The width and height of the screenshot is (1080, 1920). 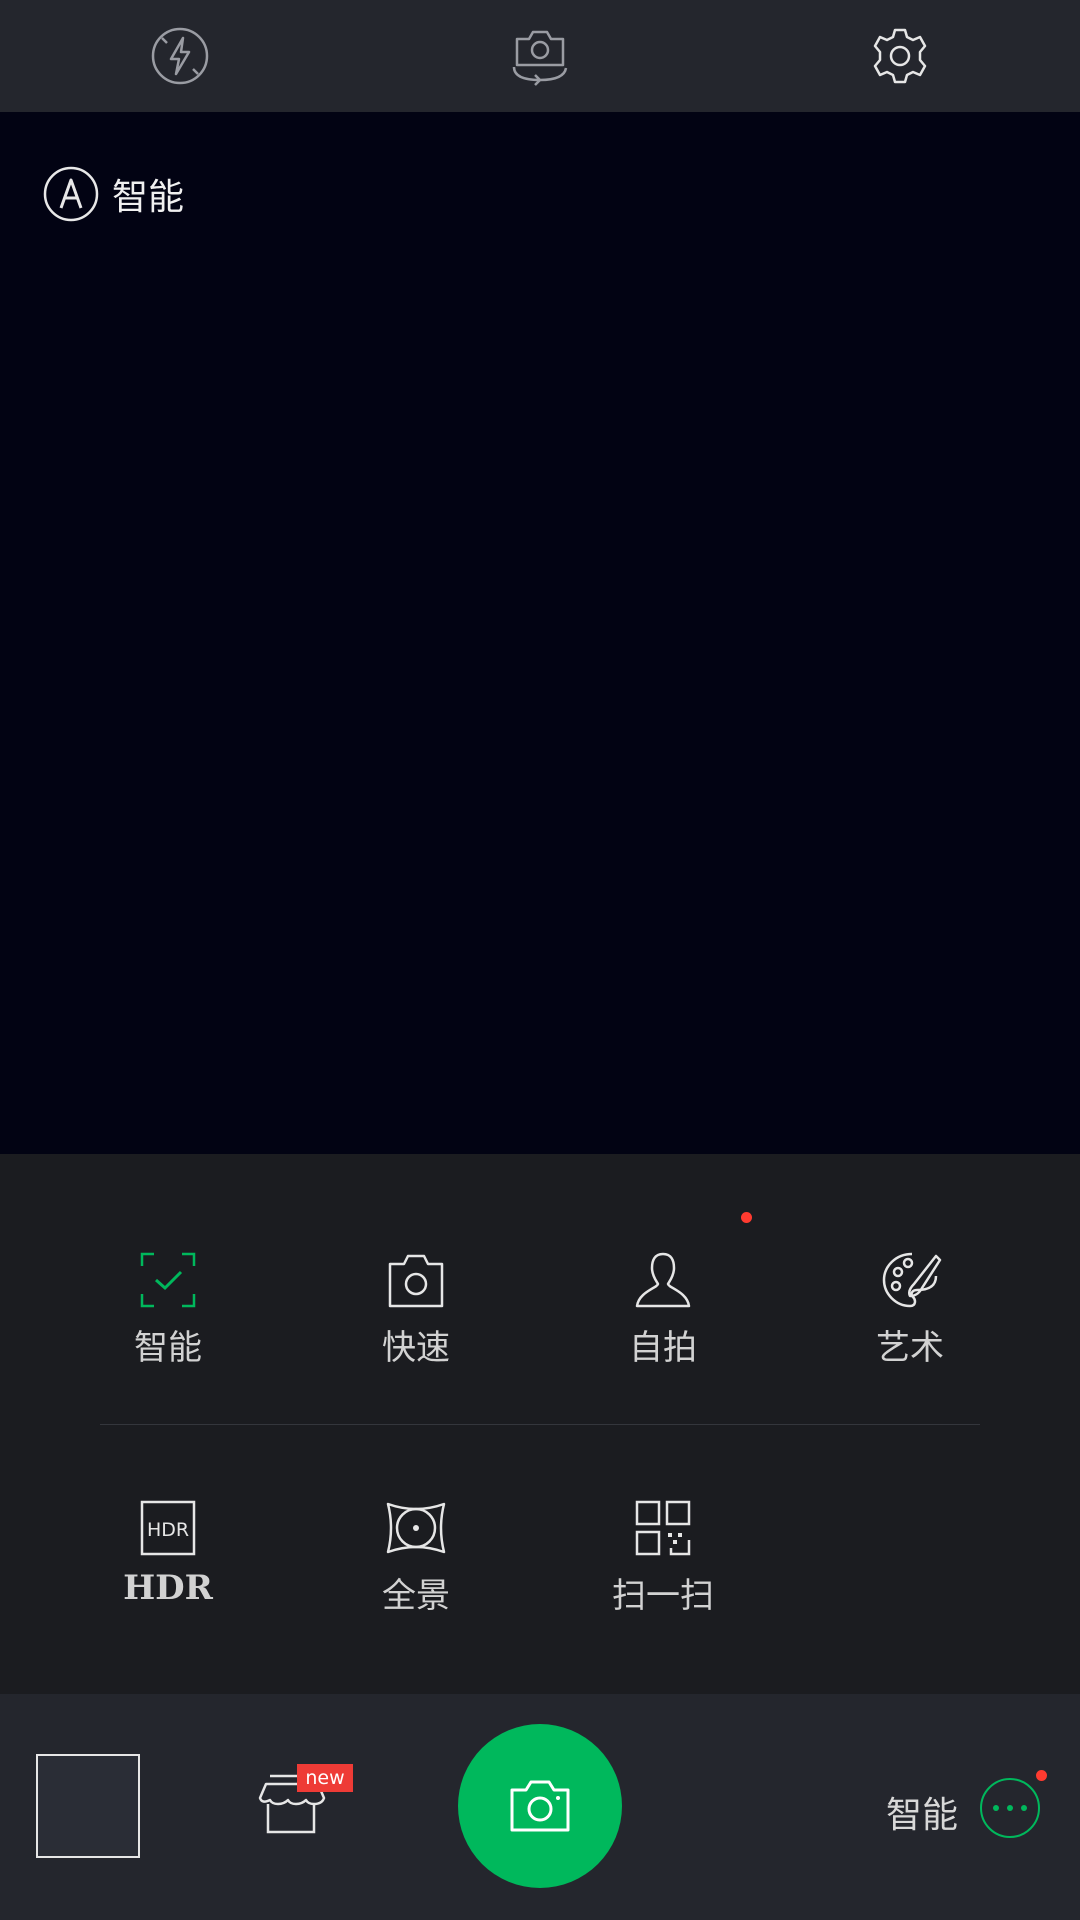 What do you see at coordinates (910, 1318) in the screenshot?
I see `mode-art: 艺术` at bounding box center [910, 1318].